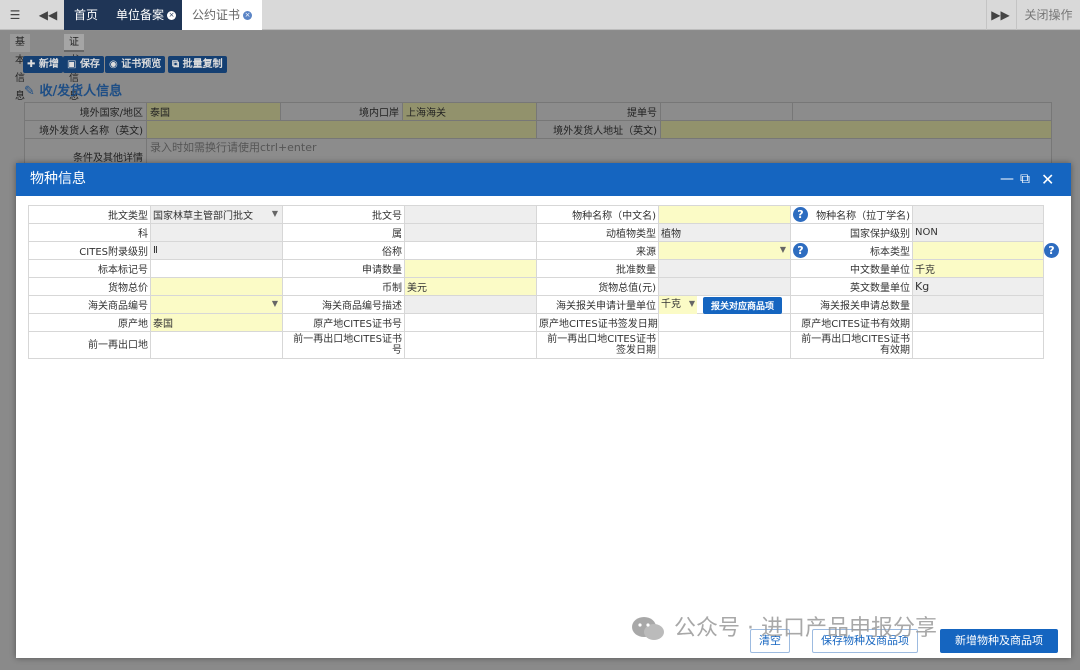 This screenshot has width=1080, height=670. I want to click on prev-reexport-cites-no-label: 前一再出口地CITES证书号, so click(343, 345).